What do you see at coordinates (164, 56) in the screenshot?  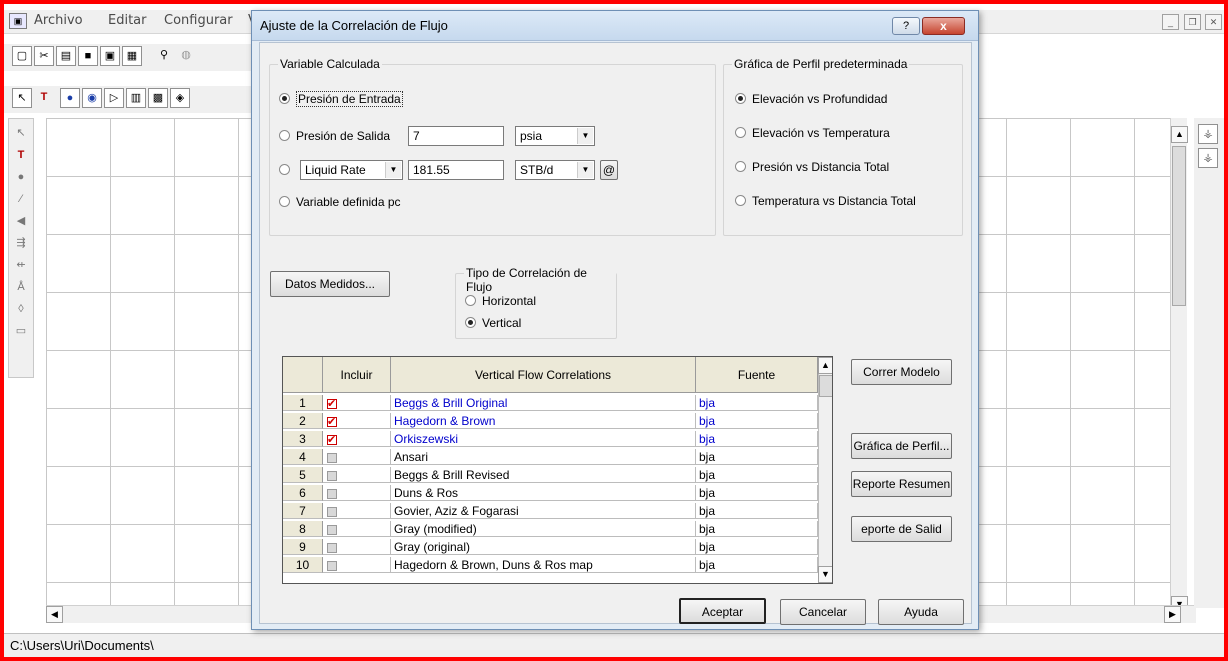 I see `binoculars-icon: ⚲` at bounding box center [164, 56].